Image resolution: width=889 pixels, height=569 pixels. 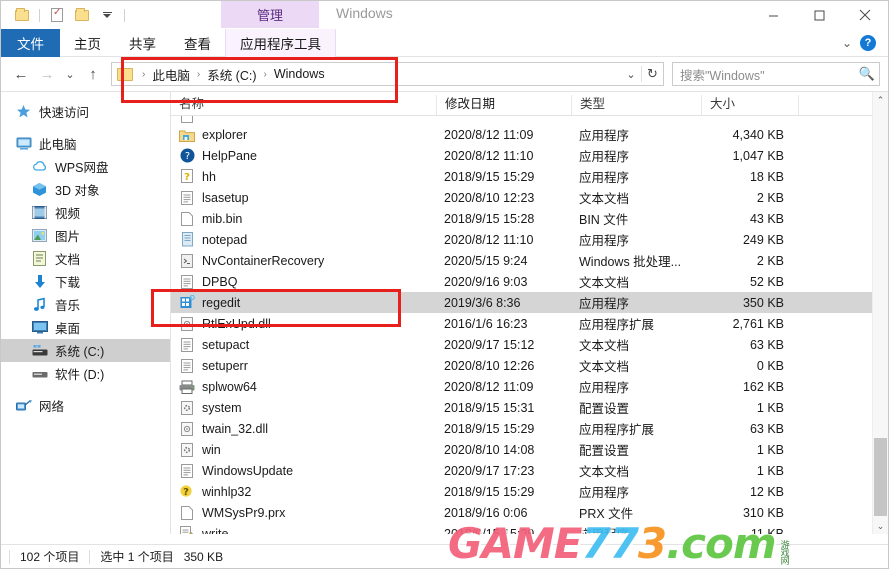 What do you see at coordinates (880, 526) in the screenshot?
I see `scroll-down-arrow: ⌄` at bounding box center [880, 526].